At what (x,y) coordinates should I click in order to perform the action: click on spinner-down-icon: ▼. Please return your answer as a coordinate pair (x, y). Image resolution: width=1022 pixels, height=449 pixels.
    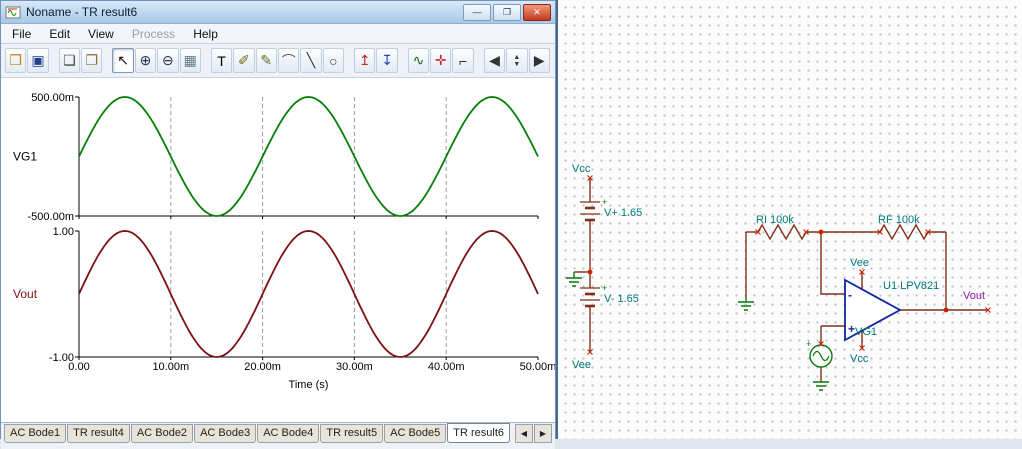
    Looking at the image, I should click on (516, 64).